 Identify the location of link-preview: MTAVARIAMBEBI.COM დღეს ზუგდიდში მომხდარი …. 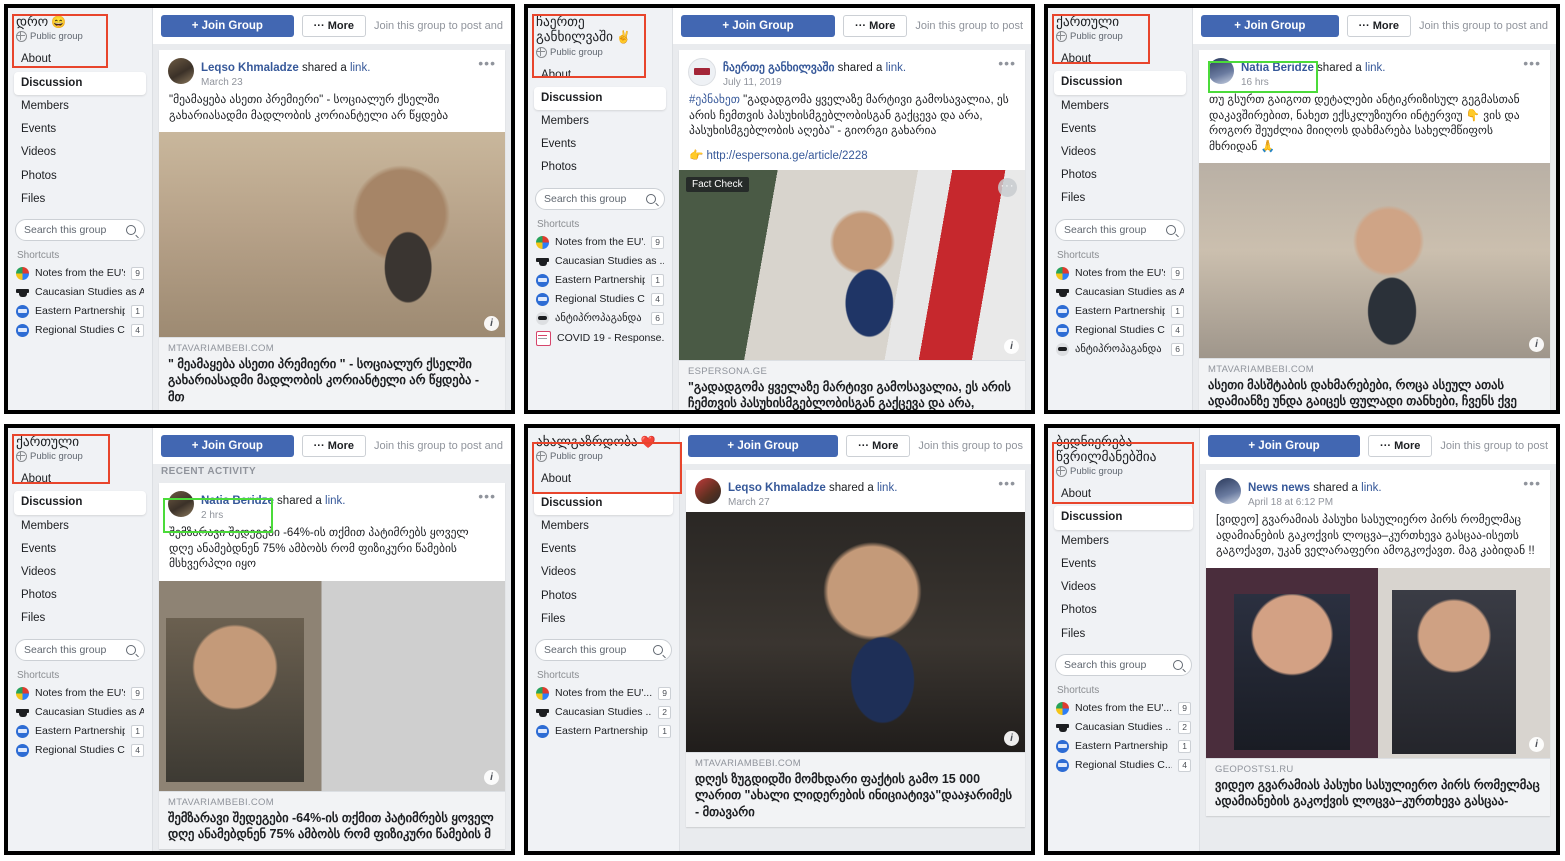
(855, 789).